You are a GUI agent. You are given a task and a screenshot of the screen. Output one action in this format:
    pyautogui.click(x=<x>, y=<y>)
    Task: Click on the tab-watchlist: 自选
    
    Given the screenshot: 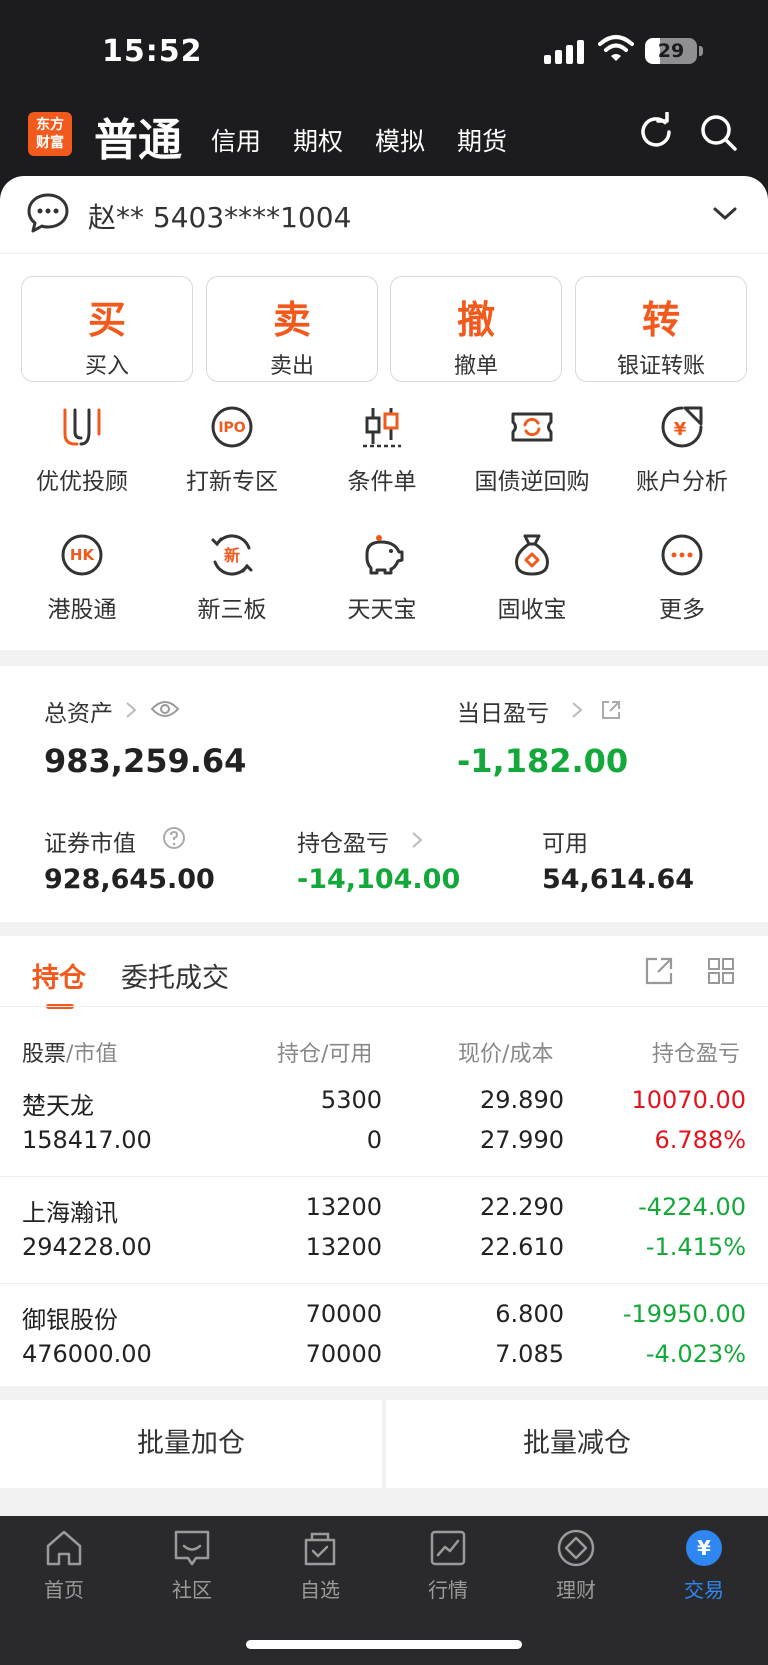 What is the action you would take?
    pyautogui.click(x=320, y=1565)
    